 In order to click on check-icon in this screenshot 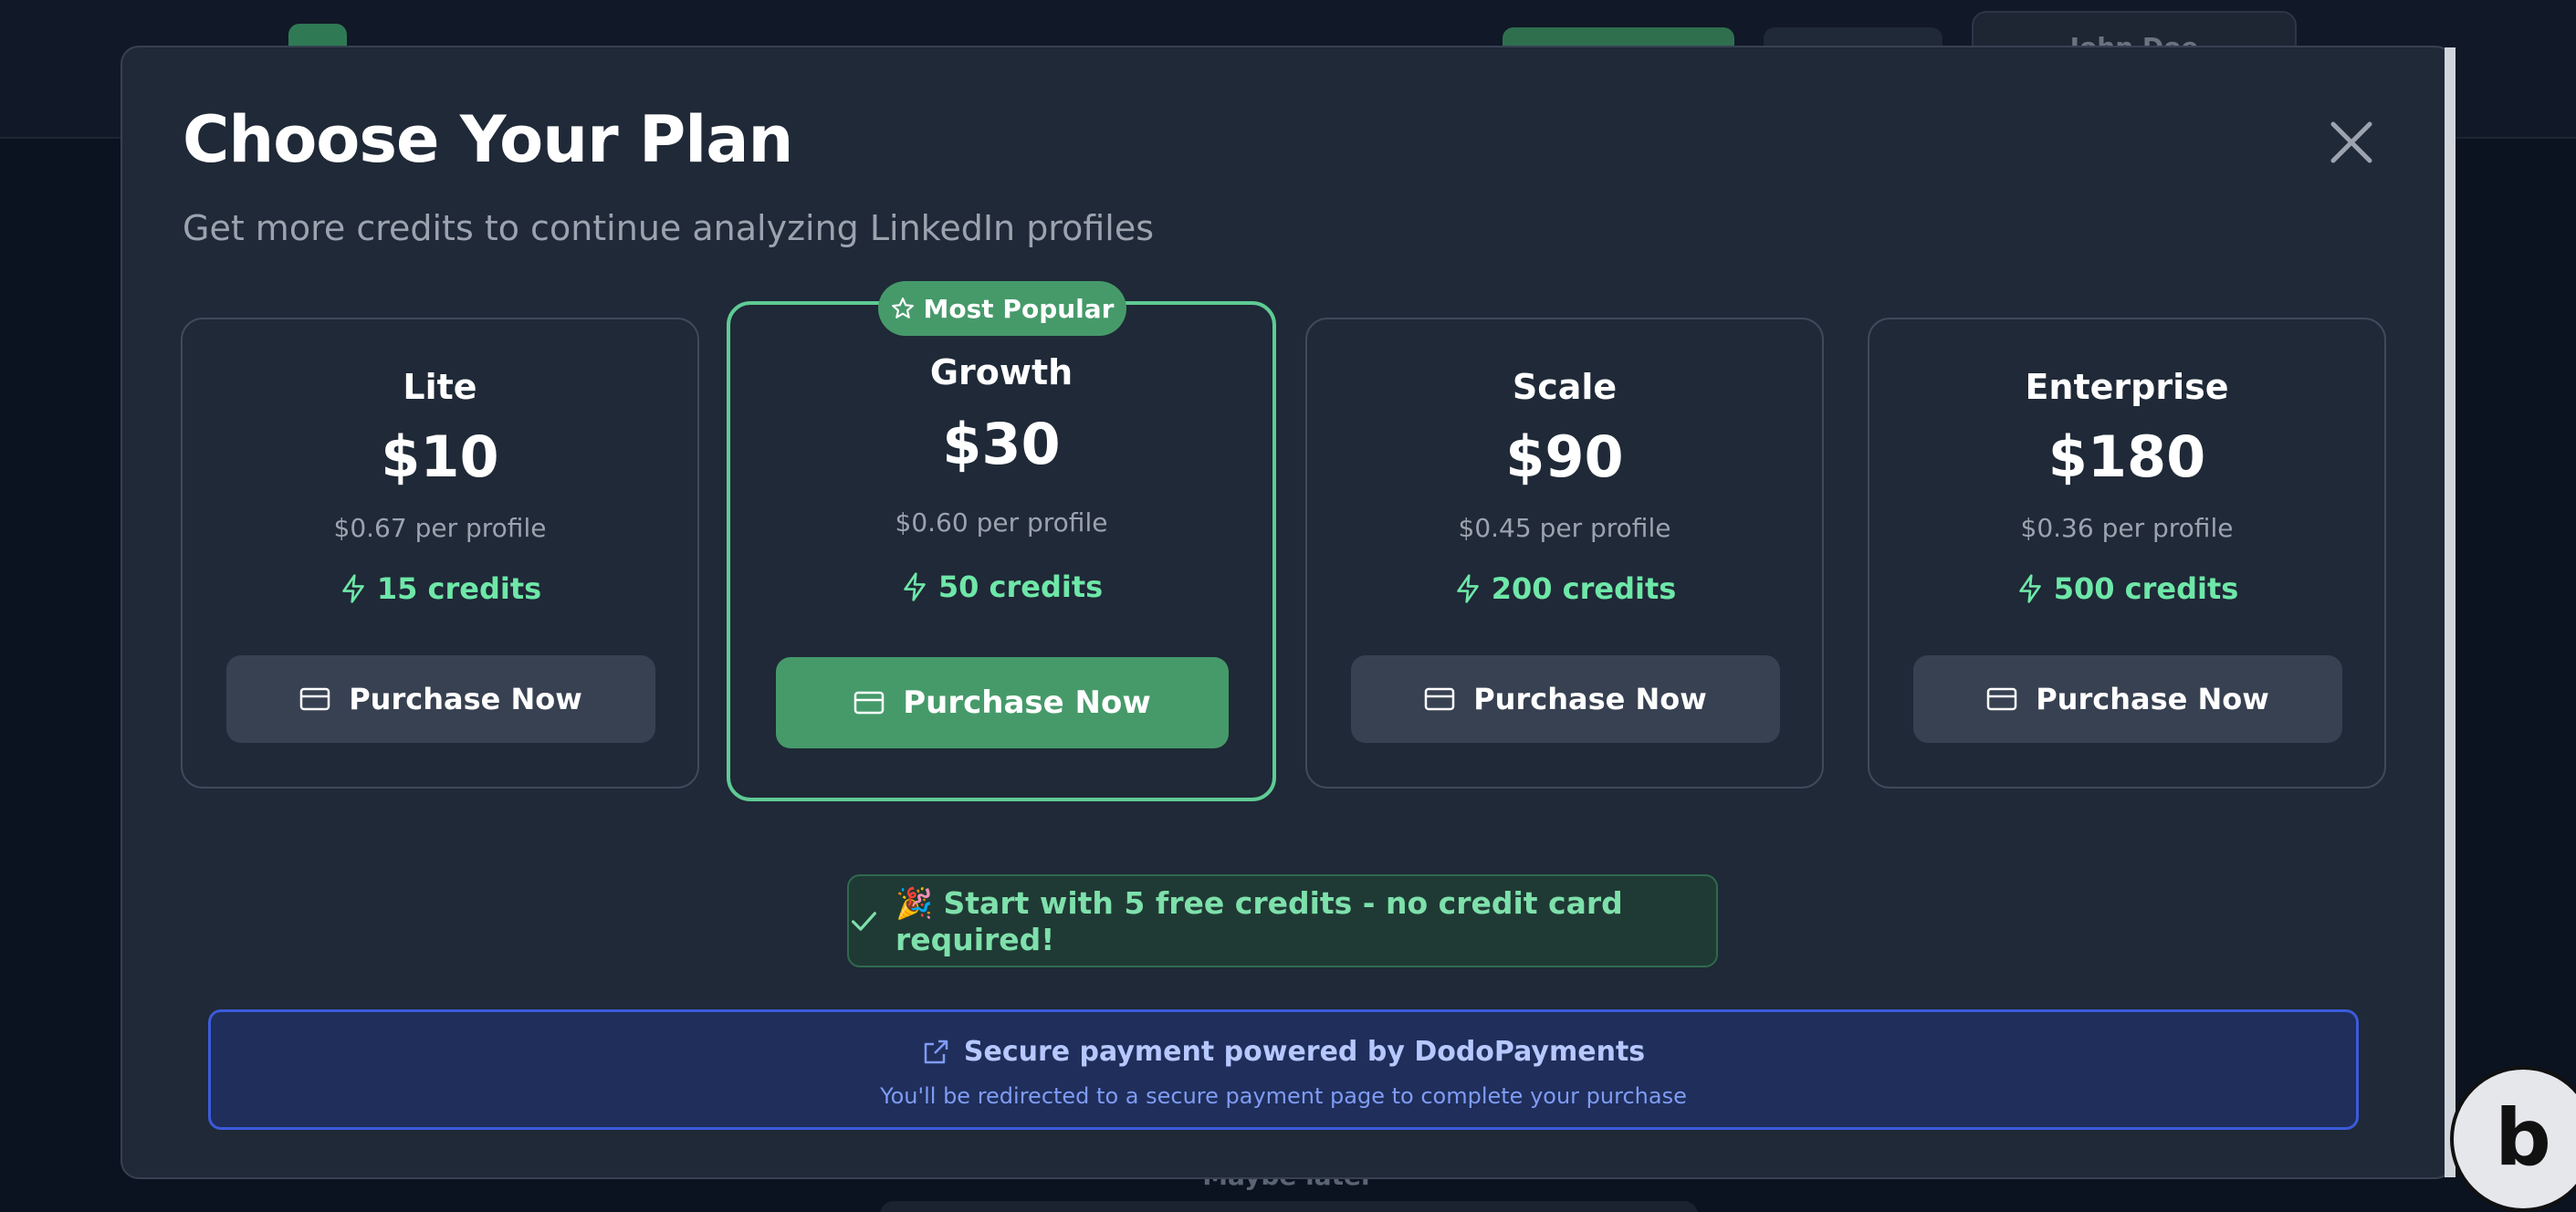, I will do `click(864, 921)`.